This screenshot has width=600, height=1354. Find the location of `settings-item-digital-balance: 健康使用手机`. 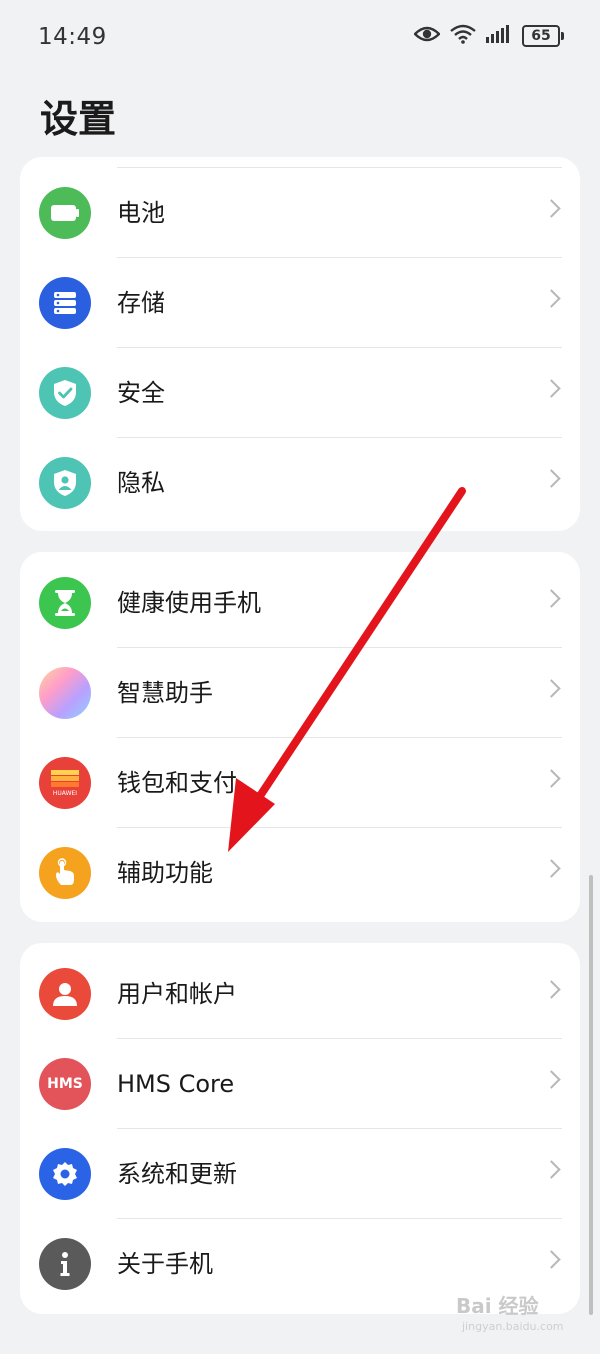

settings-item-digital-balance: 健康使用手机 is located at coordinates (300, 603).